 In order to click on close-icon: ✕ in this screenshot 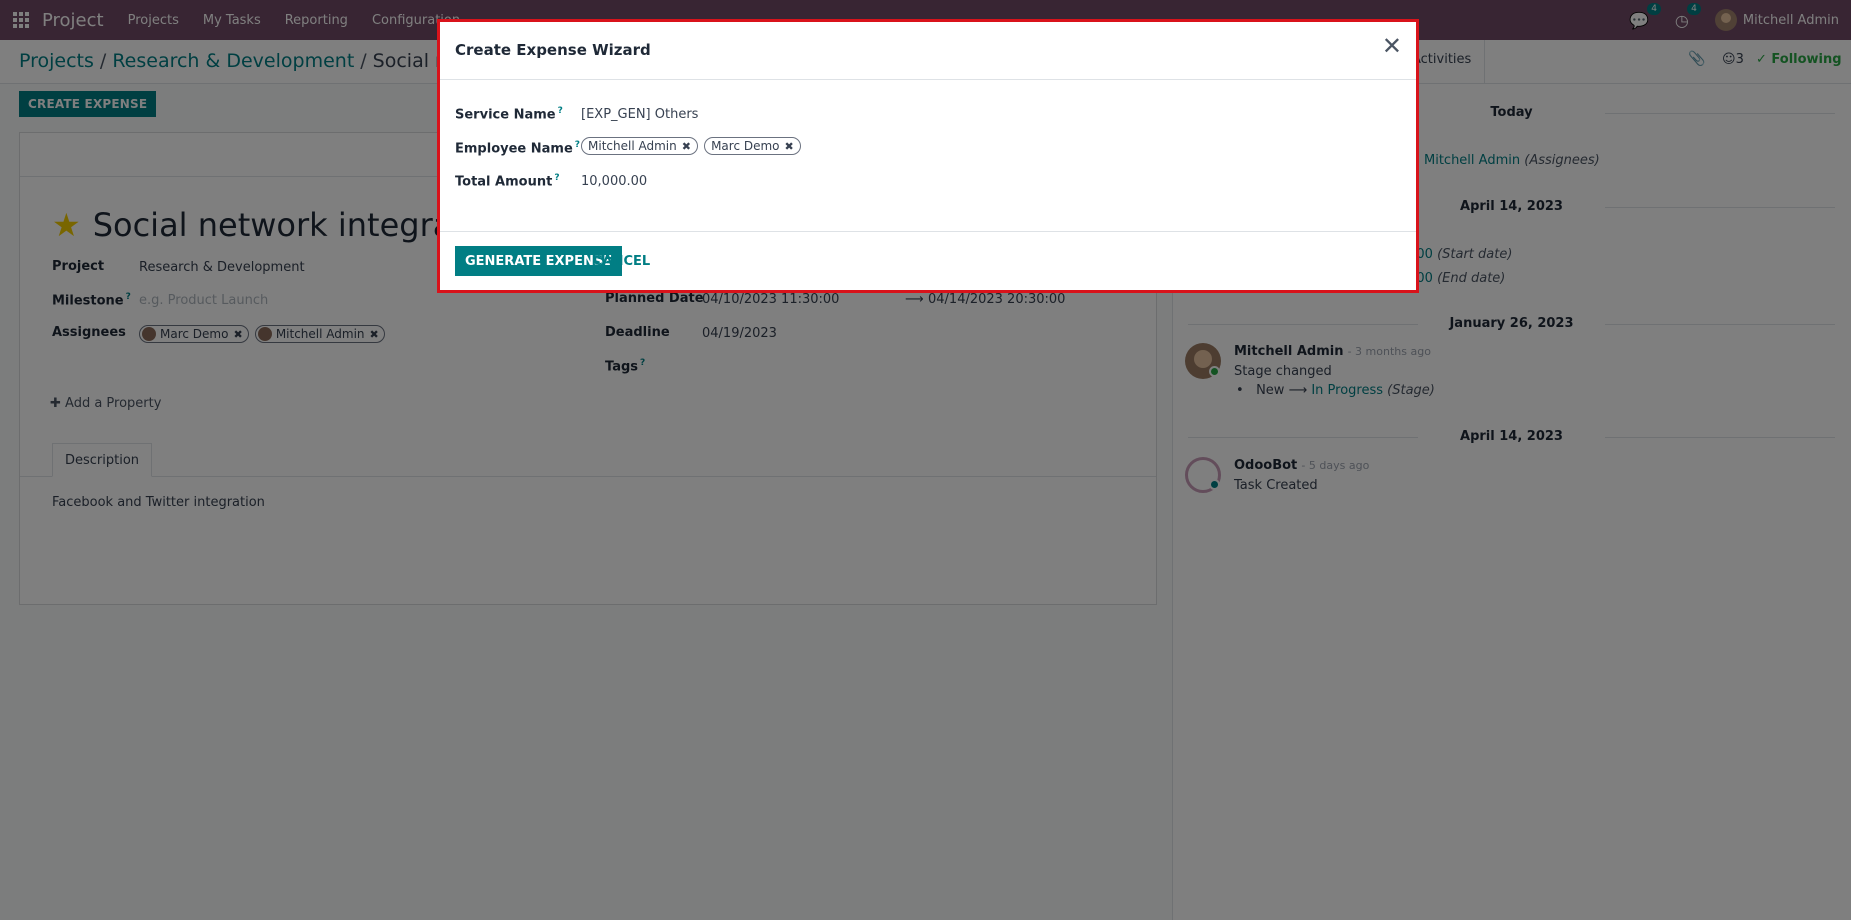, I will do `click(1392, 46)`.